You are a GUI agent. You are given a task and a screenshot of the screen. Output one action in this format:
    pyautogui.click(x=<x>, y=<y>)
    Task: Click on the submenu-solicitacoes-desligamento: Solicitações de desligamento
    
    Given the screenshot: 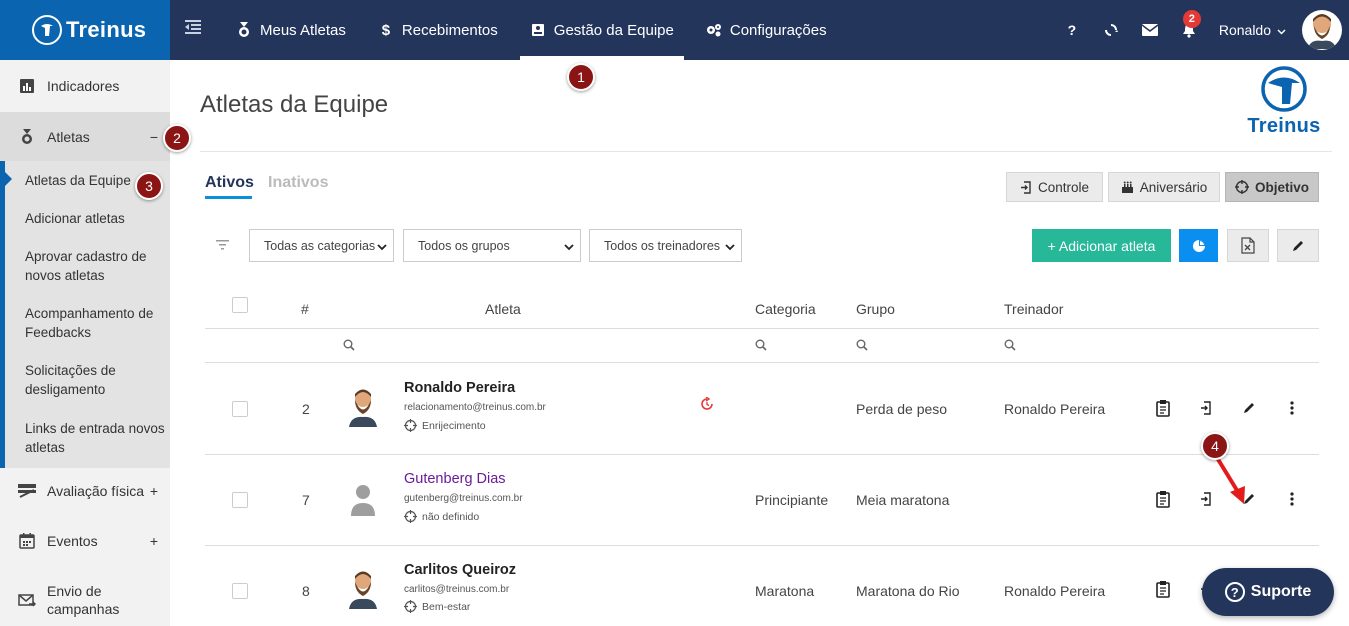 What is the action you would take?
    pyautogui.click(x=95, y=380)
    